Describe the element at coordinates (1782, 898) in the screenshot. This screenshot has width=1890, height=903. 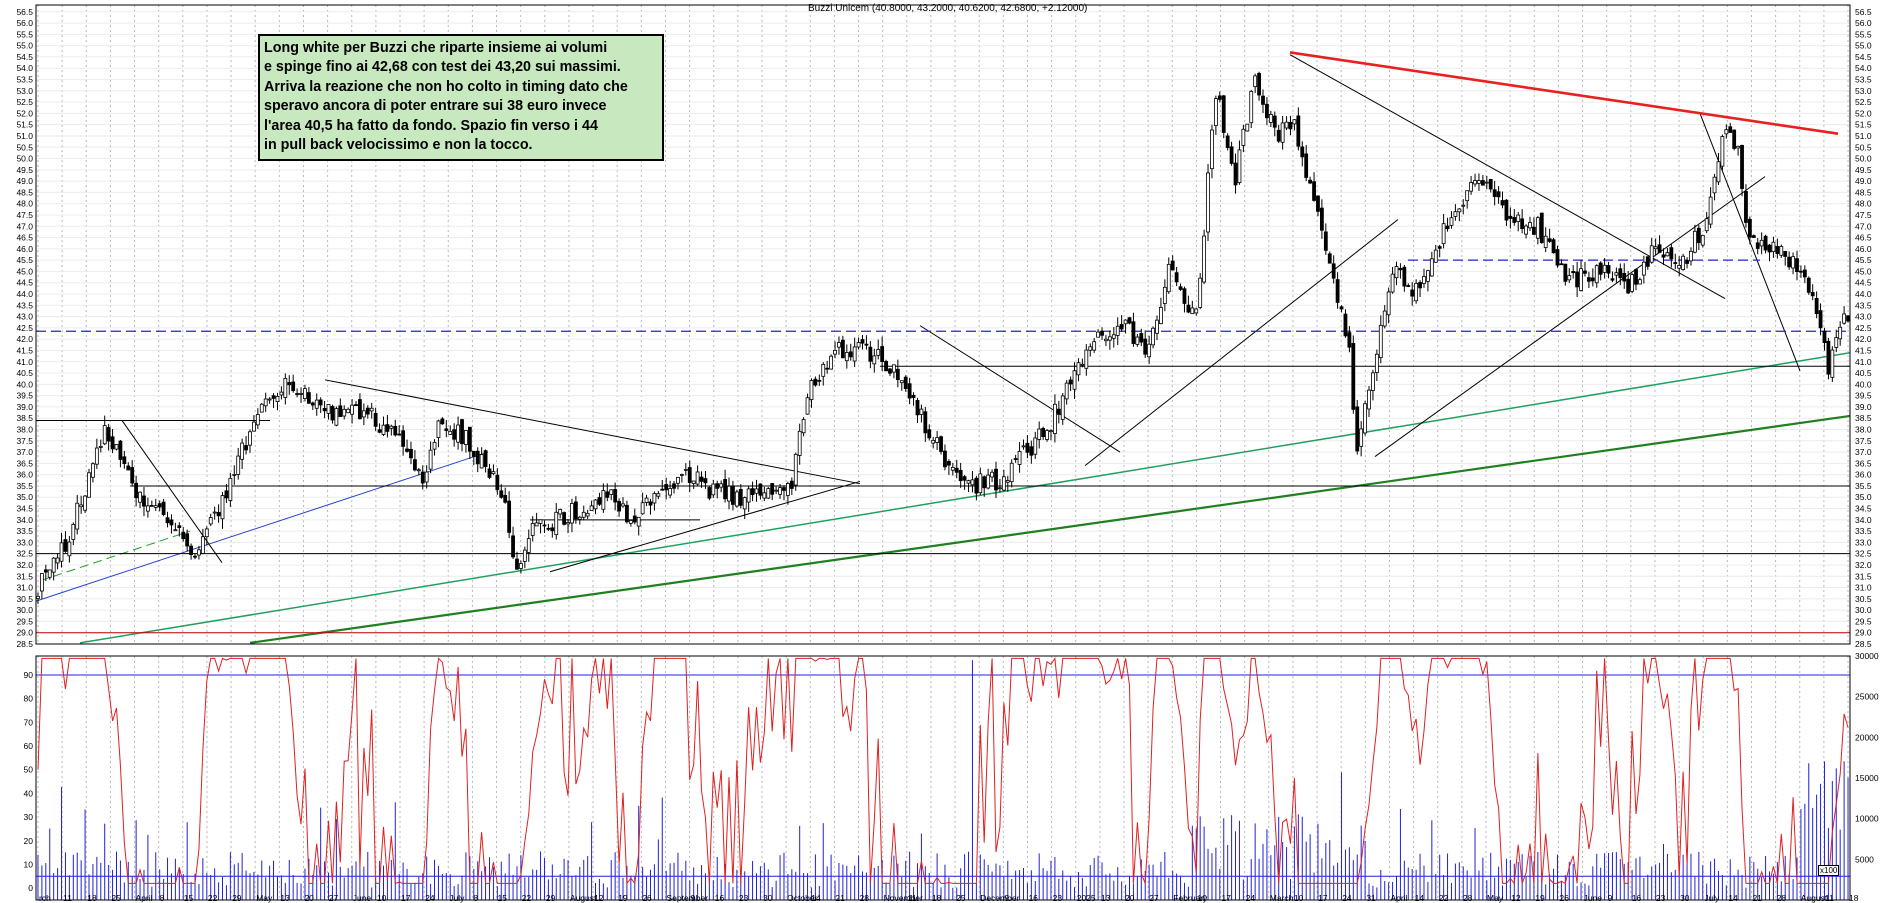
I see `date-tick-label: 28` at that location.